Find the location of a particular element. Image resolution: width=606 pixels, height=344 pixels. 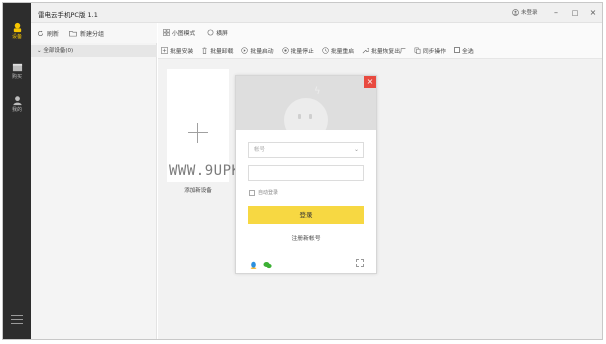

new-group-label: 新建分组 is located at coordinates (92, 34).